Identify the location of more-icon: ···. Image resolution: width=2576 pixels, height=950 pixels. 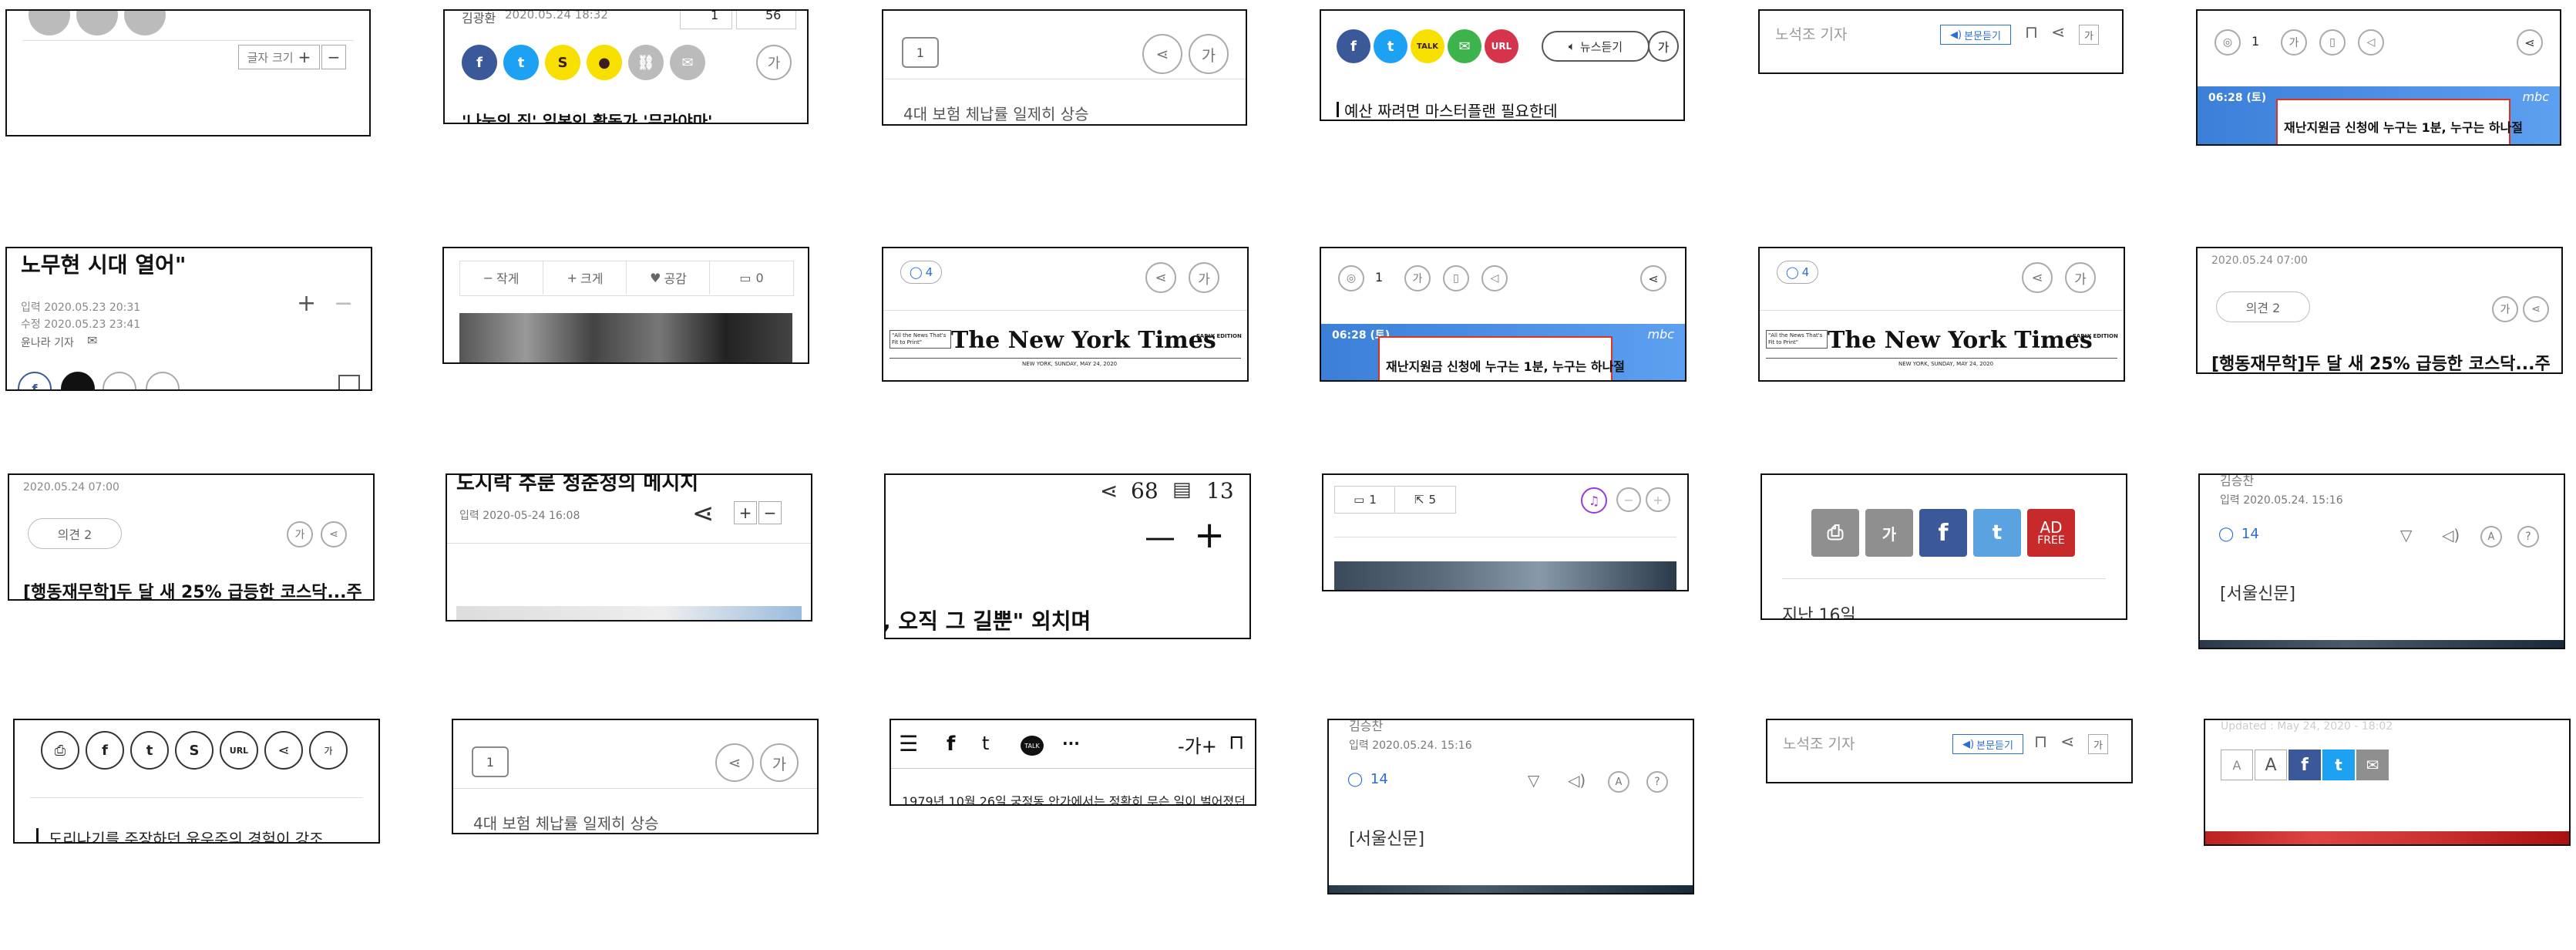
(1071, 743).